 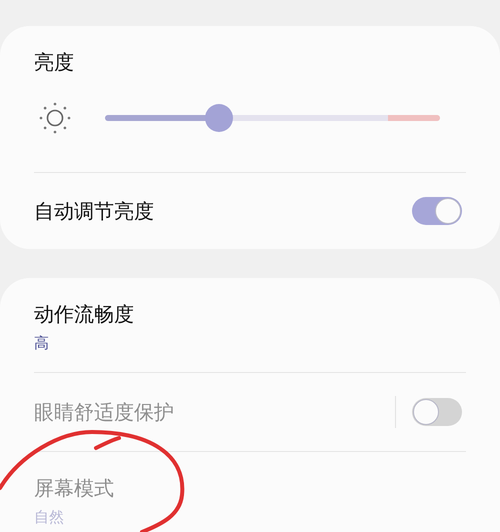 What do you see at coordinates (49, 517) in the screenshot?
I see `setting-value: 自然` at bounding box center [49, 517].